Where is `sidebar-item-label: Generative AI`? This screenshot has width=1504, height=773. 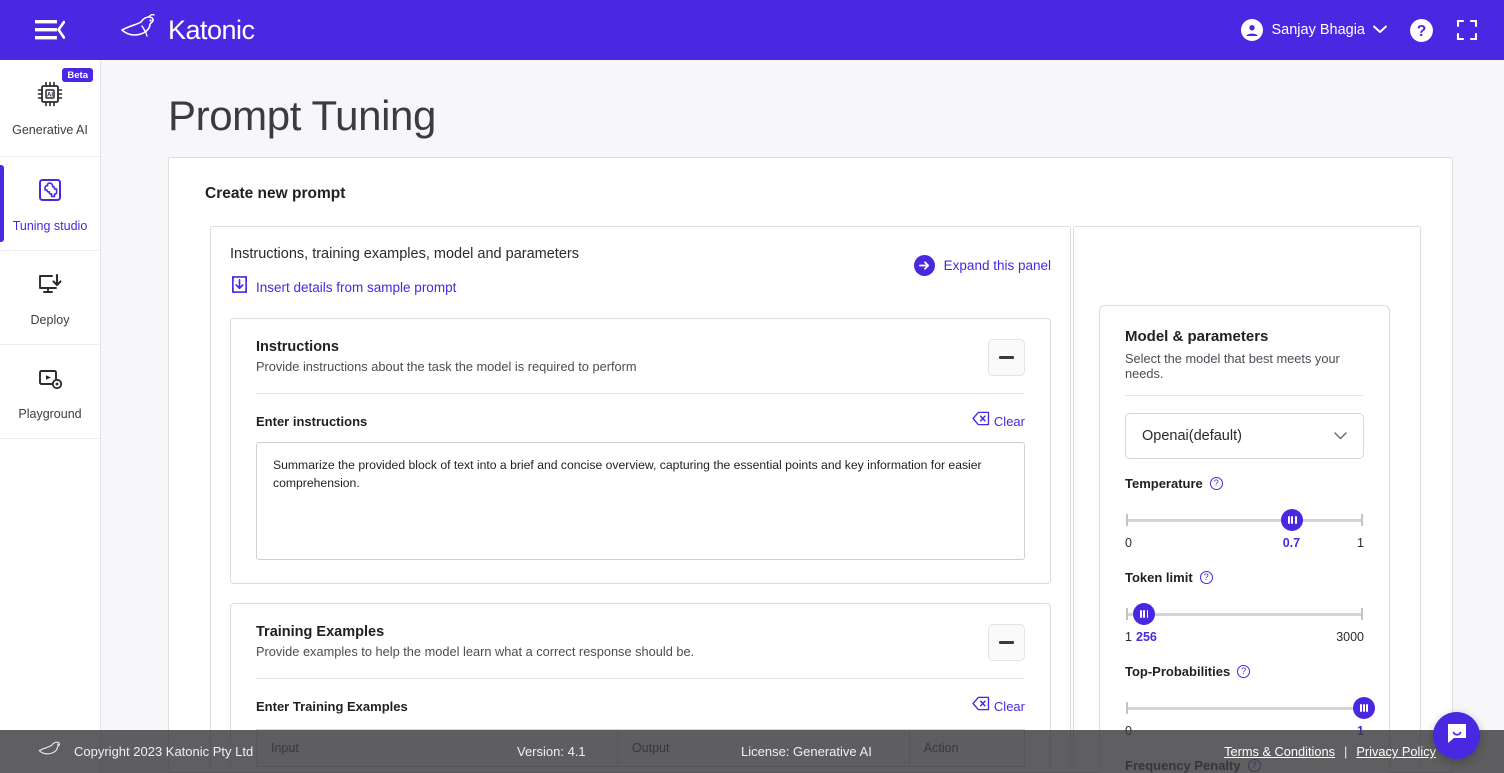 sidebar-item-label: Generative AI is located at coordinates (50, 130).